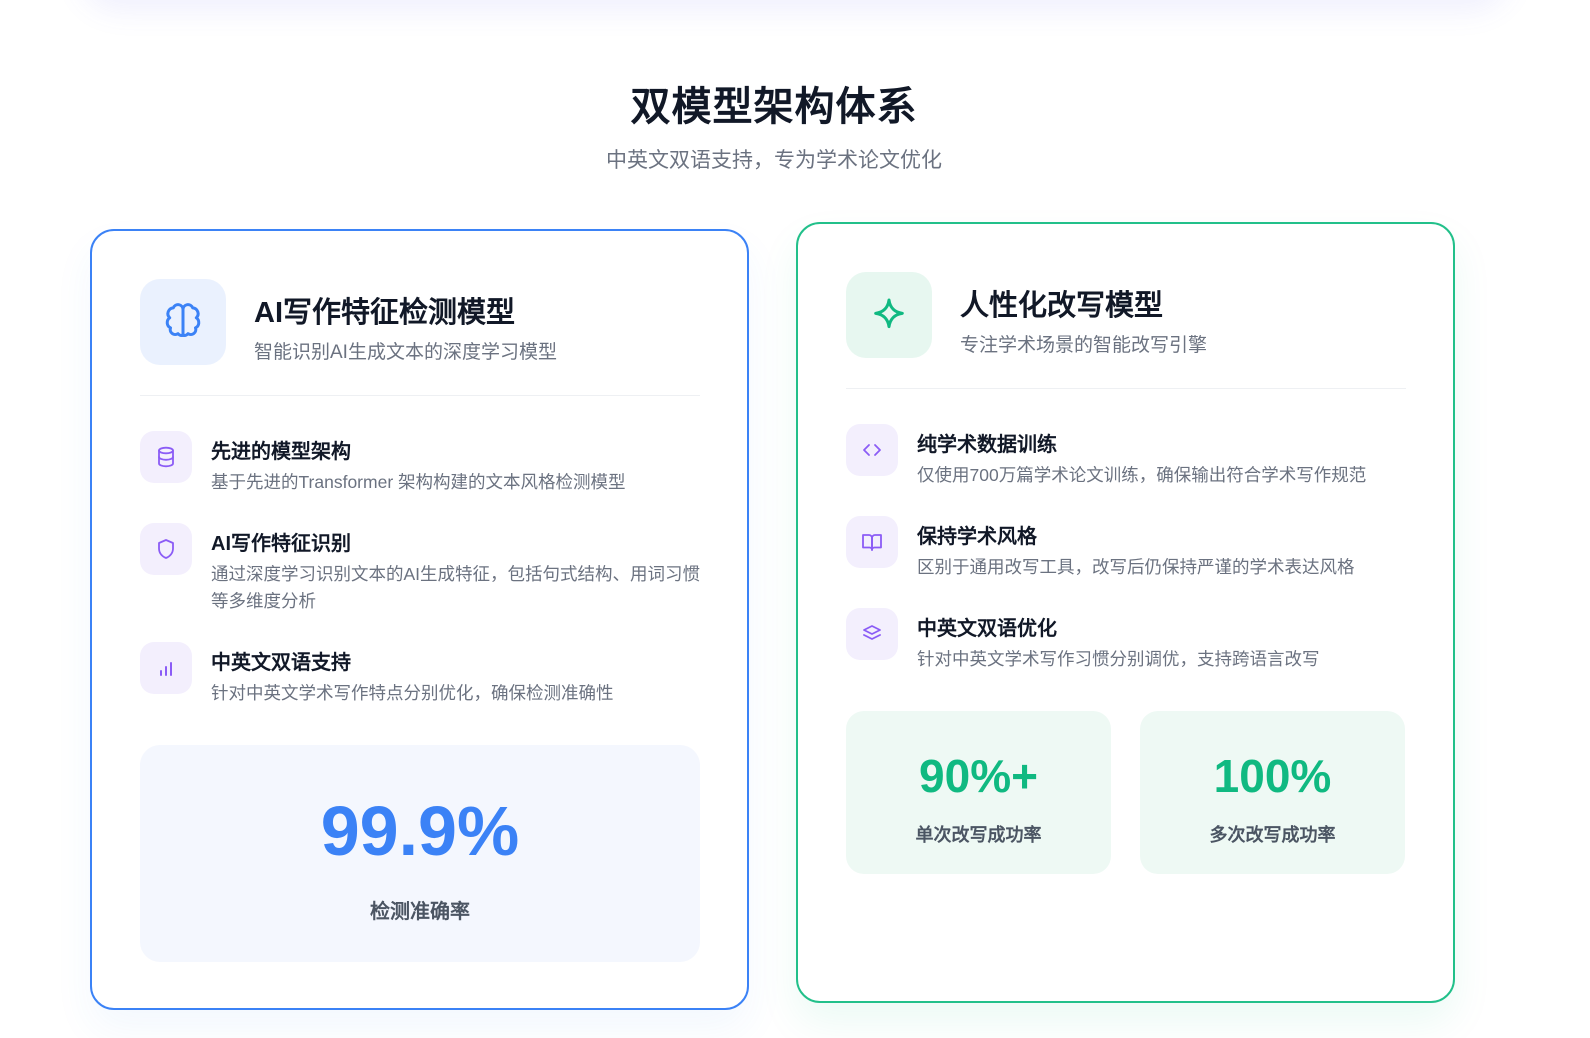 The width and height of the screenshot is (1590, 1038). Describe the element at coordinates (1142, 475) in the screenshot. I see `feature-description: 仅使用700万篇学术论文训练，确保输出符合学术写作规范` at that location.